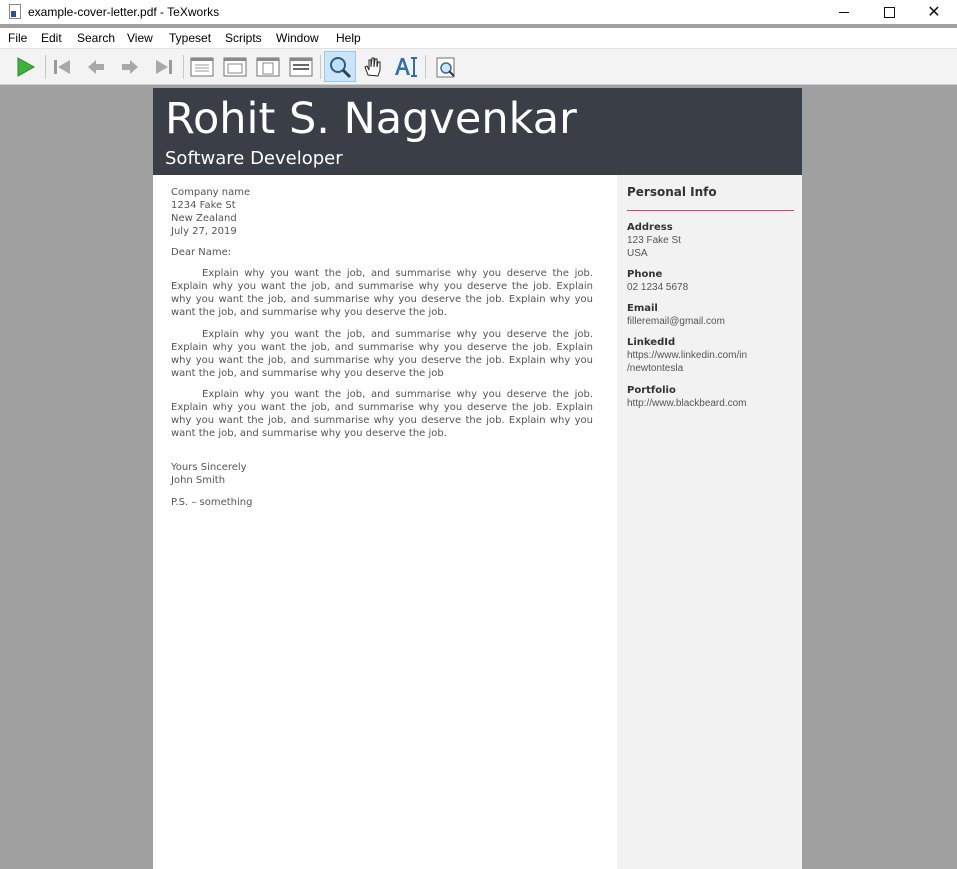  I want to click on phone-value: 02 1234 5678, so click(658, 287).